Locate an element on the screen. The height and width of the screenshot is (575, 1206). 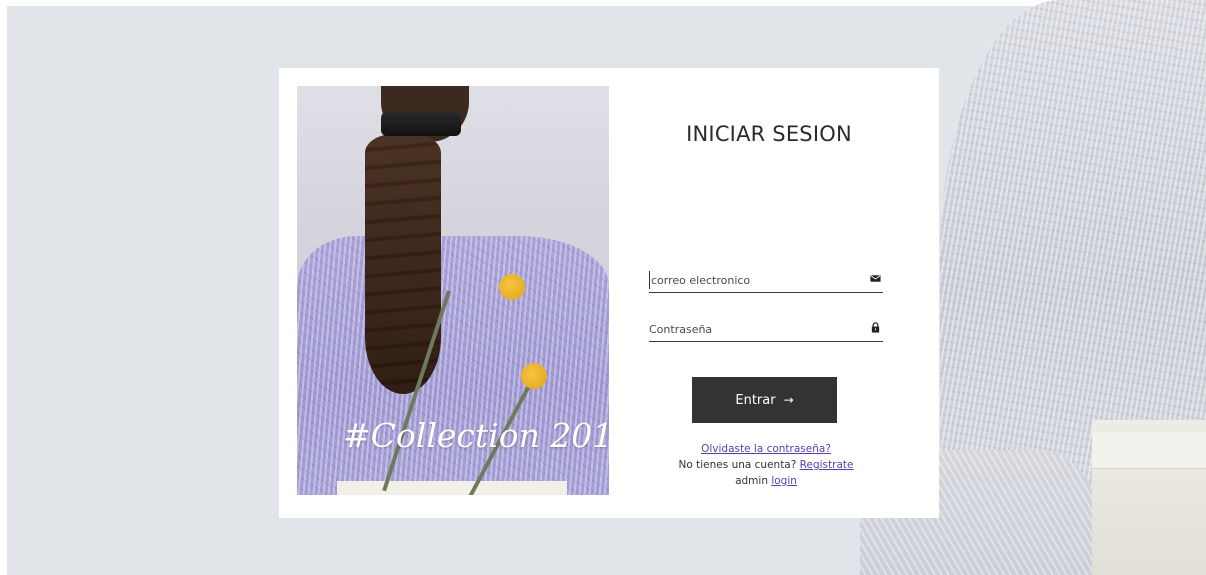
arrow-right-icon: → is located at coordinates (788, 400).